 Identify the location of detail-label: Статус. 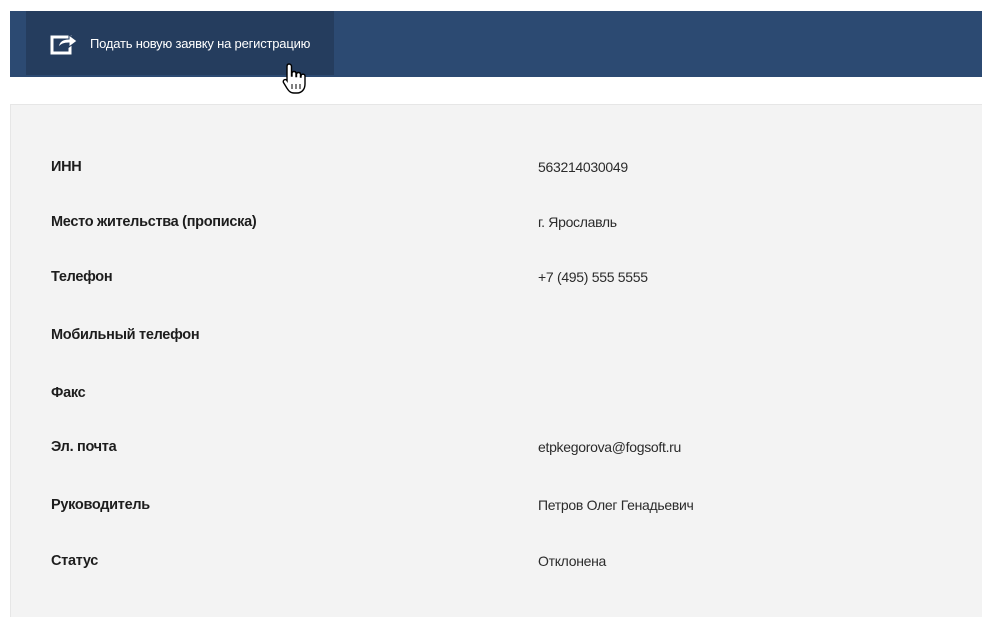
(75, 561).